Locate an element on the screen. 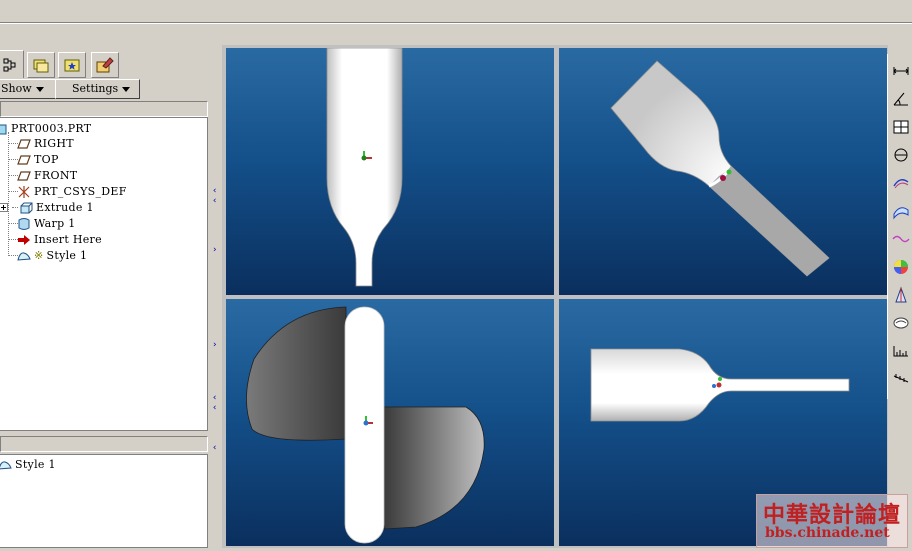  panel-splitter: ‹ ‹ › › ‹ ‹ ‹ is located at coordinates (215, 297).